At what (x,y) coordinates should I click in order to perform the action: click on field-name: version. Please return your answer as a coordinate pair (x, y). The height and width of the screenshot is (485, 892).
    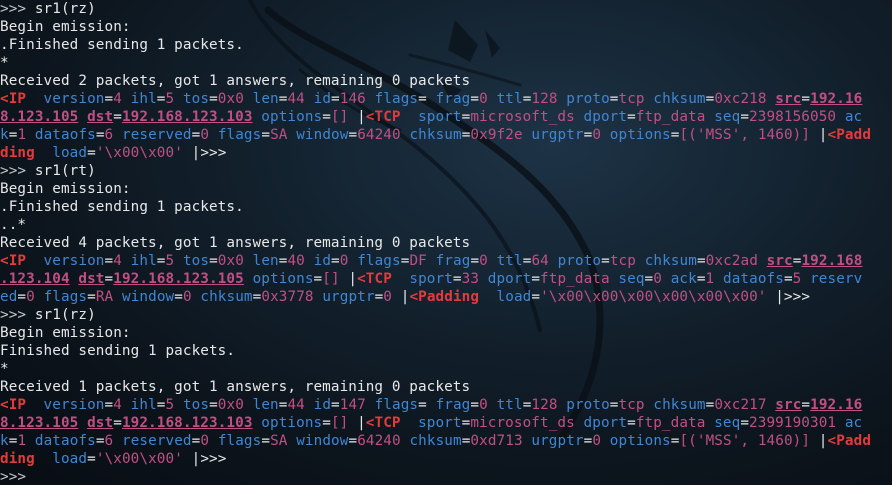
    Looking at the image, I should click on (74, 99).